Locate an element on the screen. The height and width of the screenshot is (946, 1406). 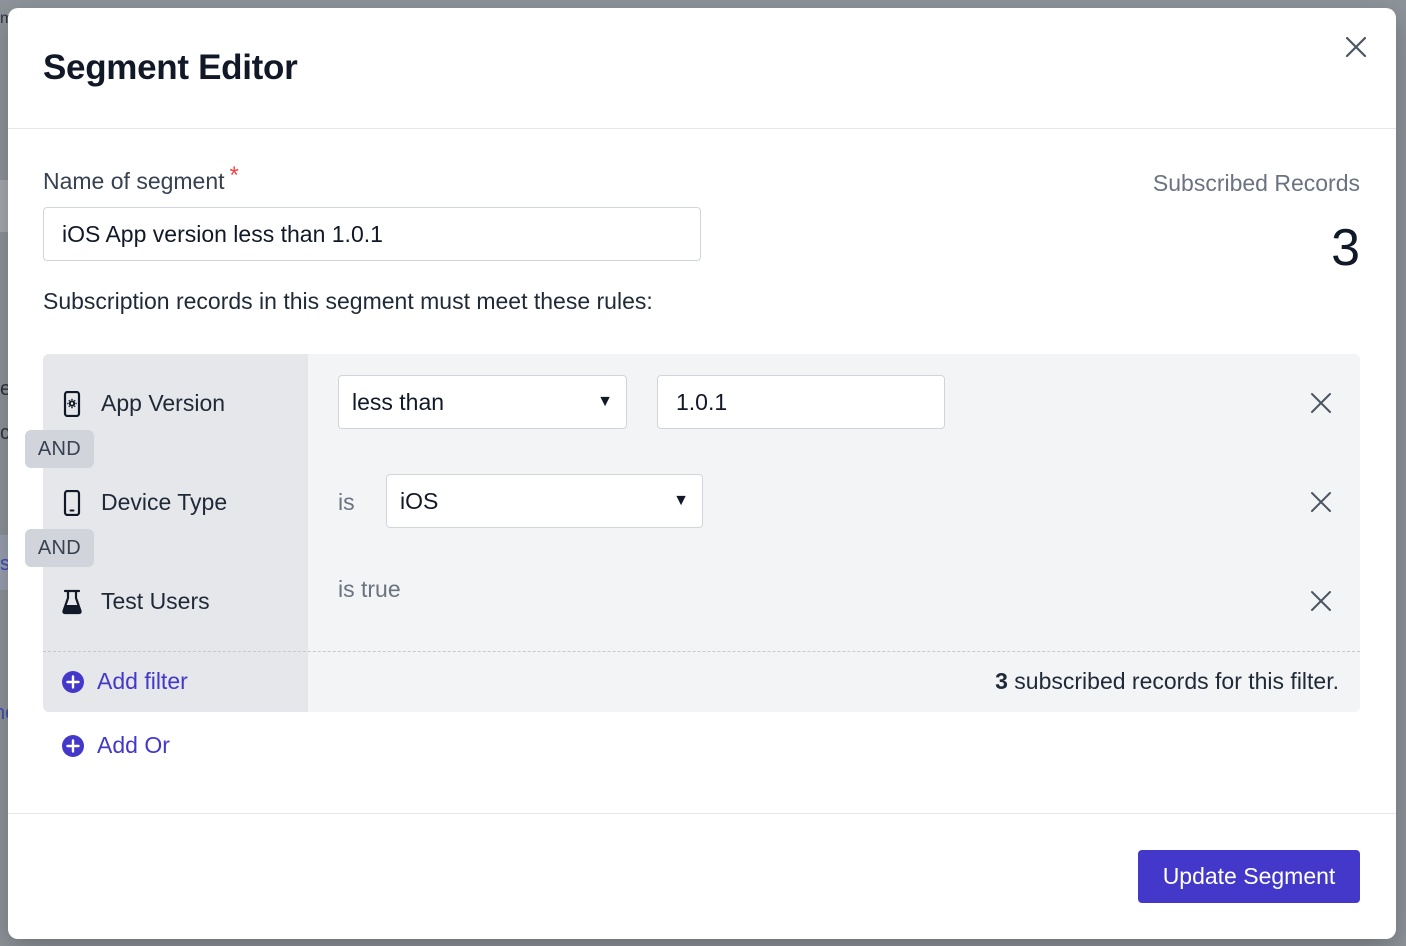
update-segment-button: Update Segment is located at coordinates (1249, 876).